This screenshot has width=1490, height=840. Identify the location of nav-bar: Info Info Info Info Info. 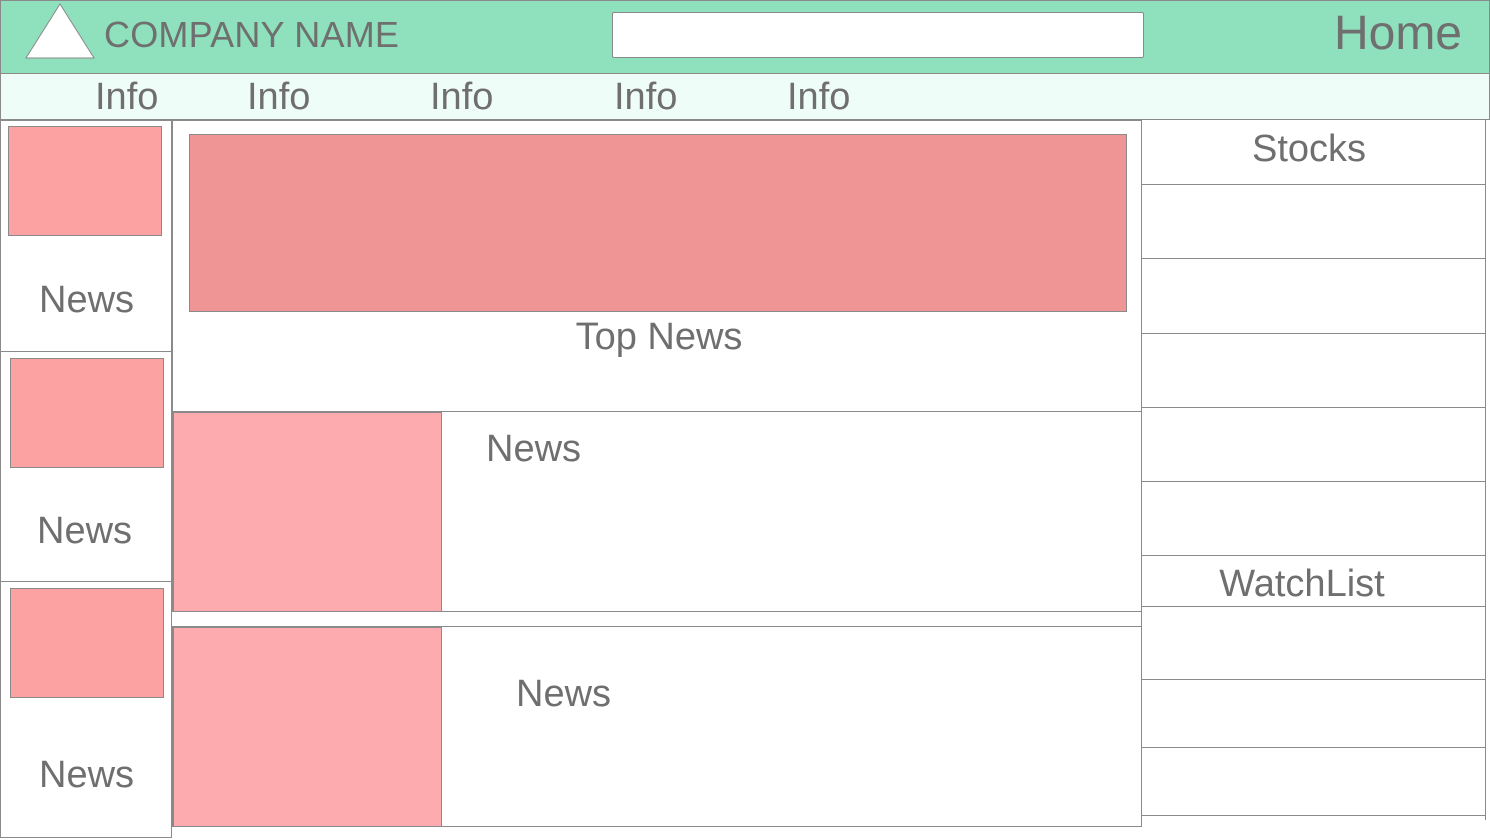
(745, 97).